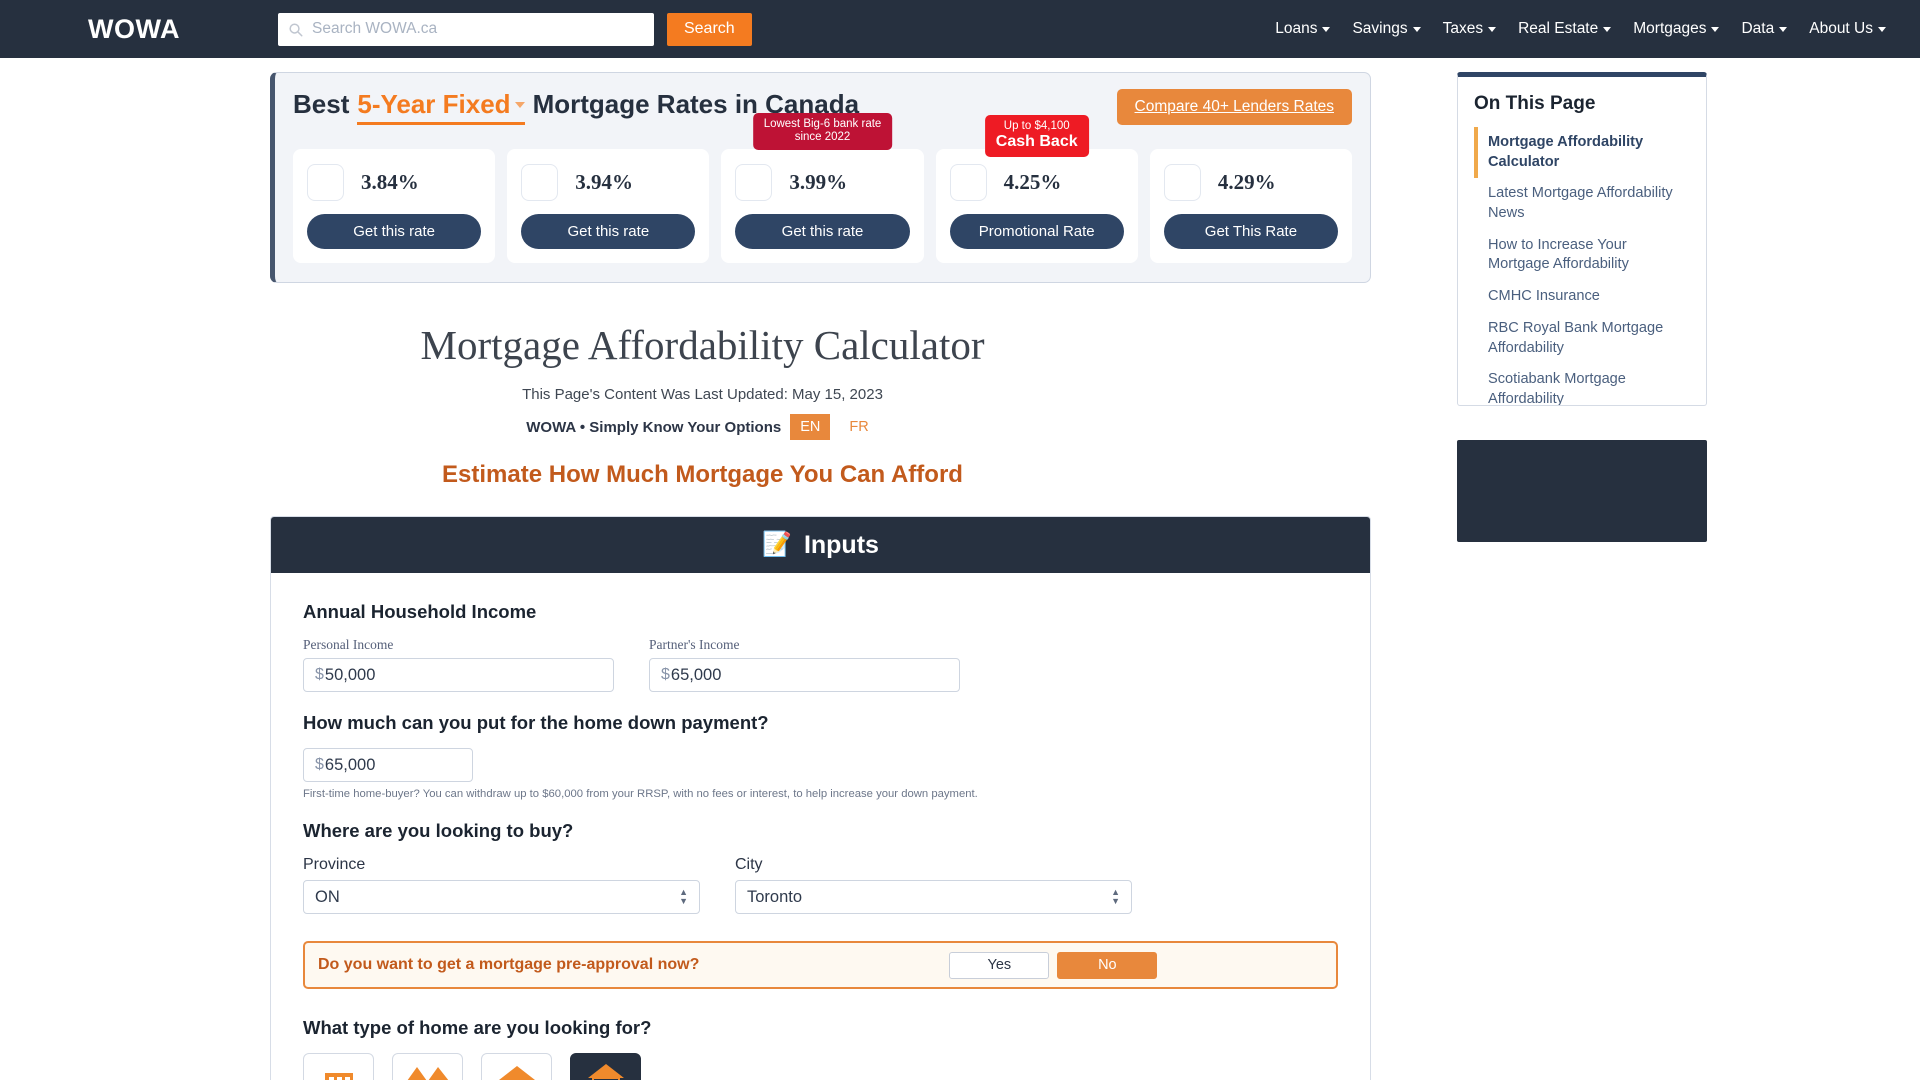  Describe the element at coordinates (822, 124) in the screenshot. I see `badge-line-1: Lowest Big-6 bank rate` at that location.